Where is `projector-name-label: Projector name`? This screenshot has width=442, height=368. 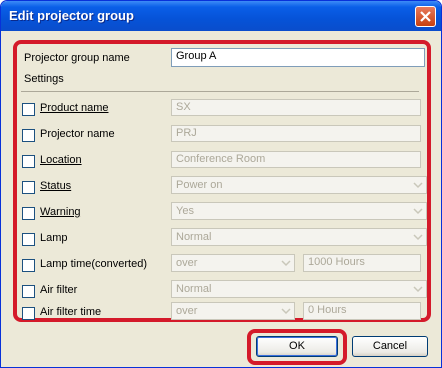
projector-name-label: Projector name is located at coordinates (77, 134).